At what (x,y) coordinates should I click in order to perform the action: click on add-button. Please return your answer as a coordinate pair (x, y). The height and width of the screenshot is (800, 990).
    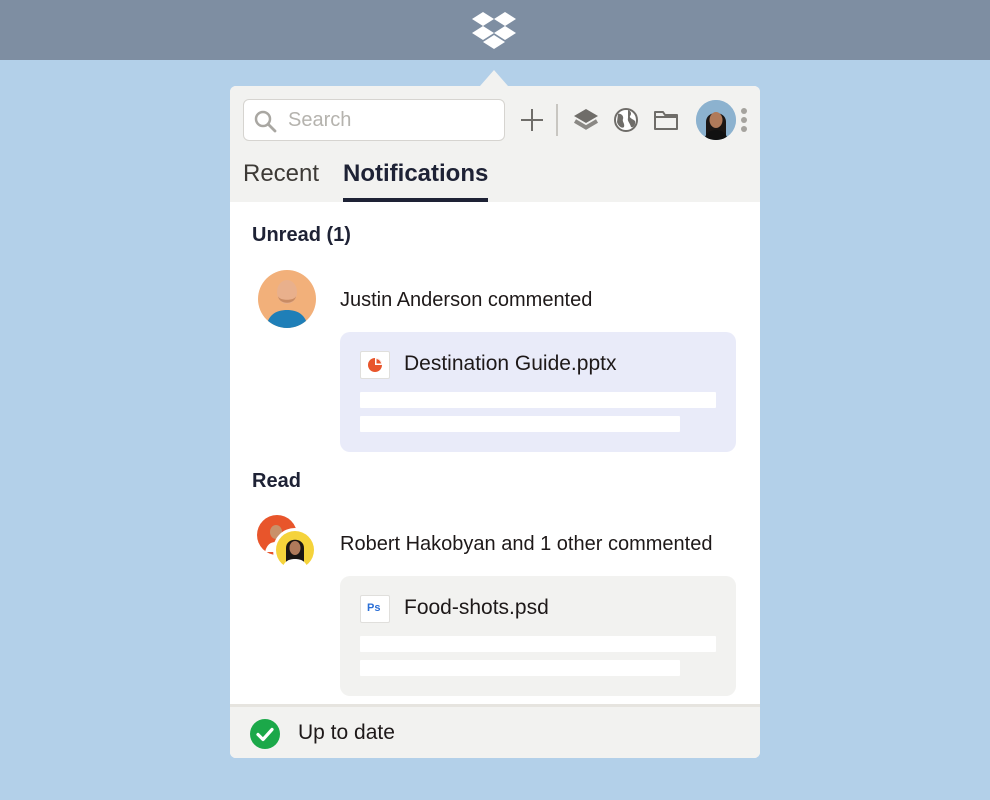
    Looking at the image, I should click on (532, 120).